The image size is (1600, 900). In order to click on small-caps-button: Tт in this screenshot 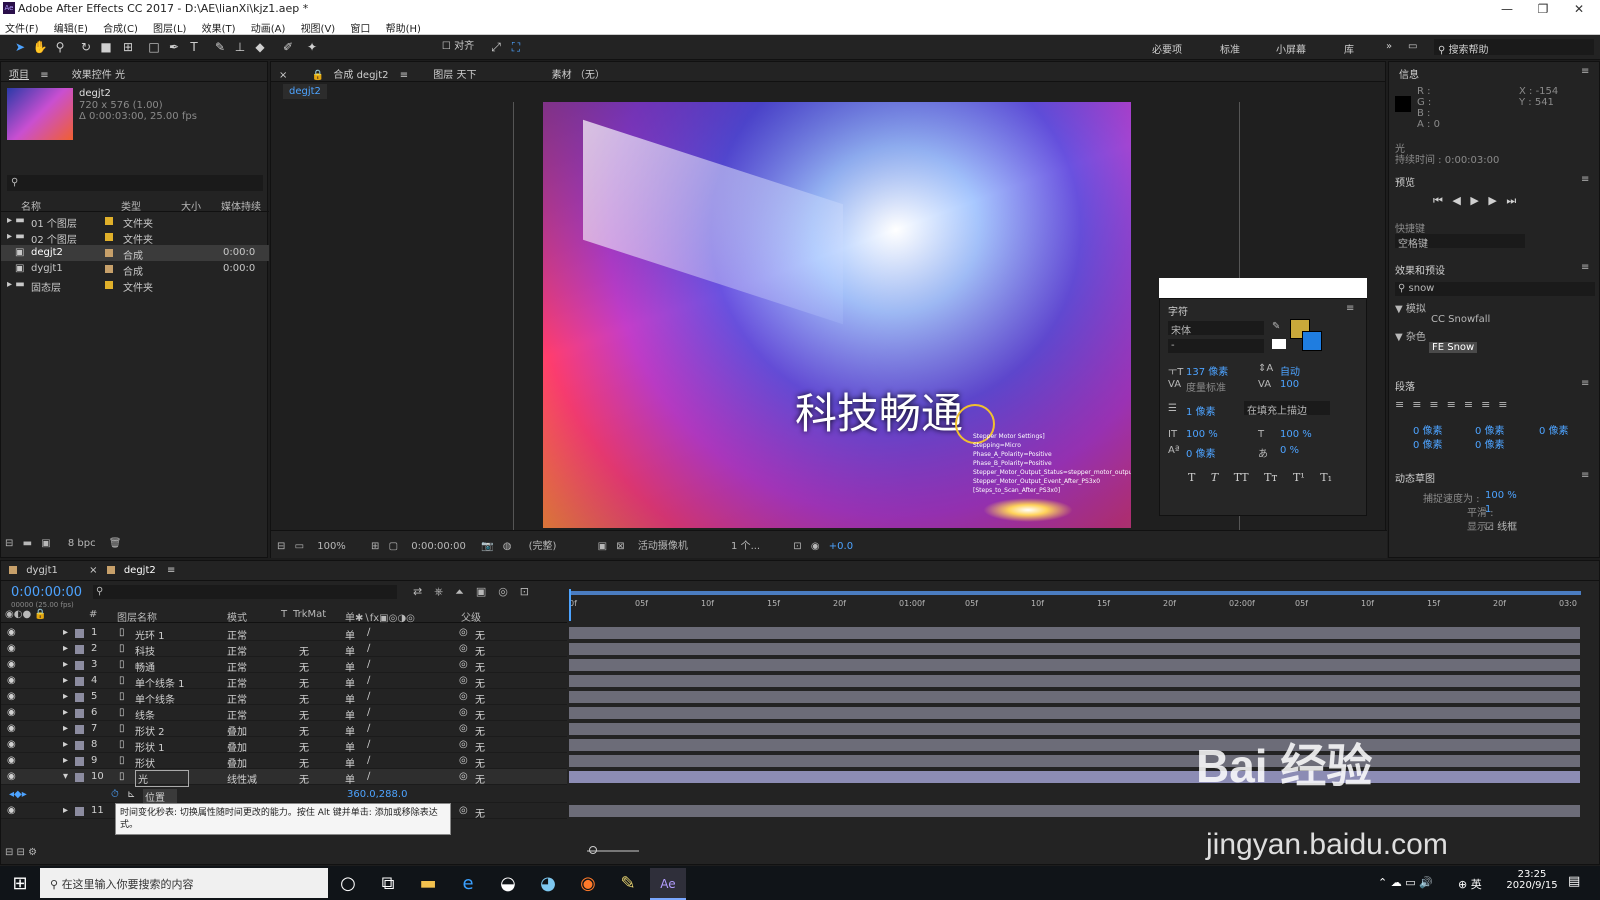, I will do `click(1270, 477)`.